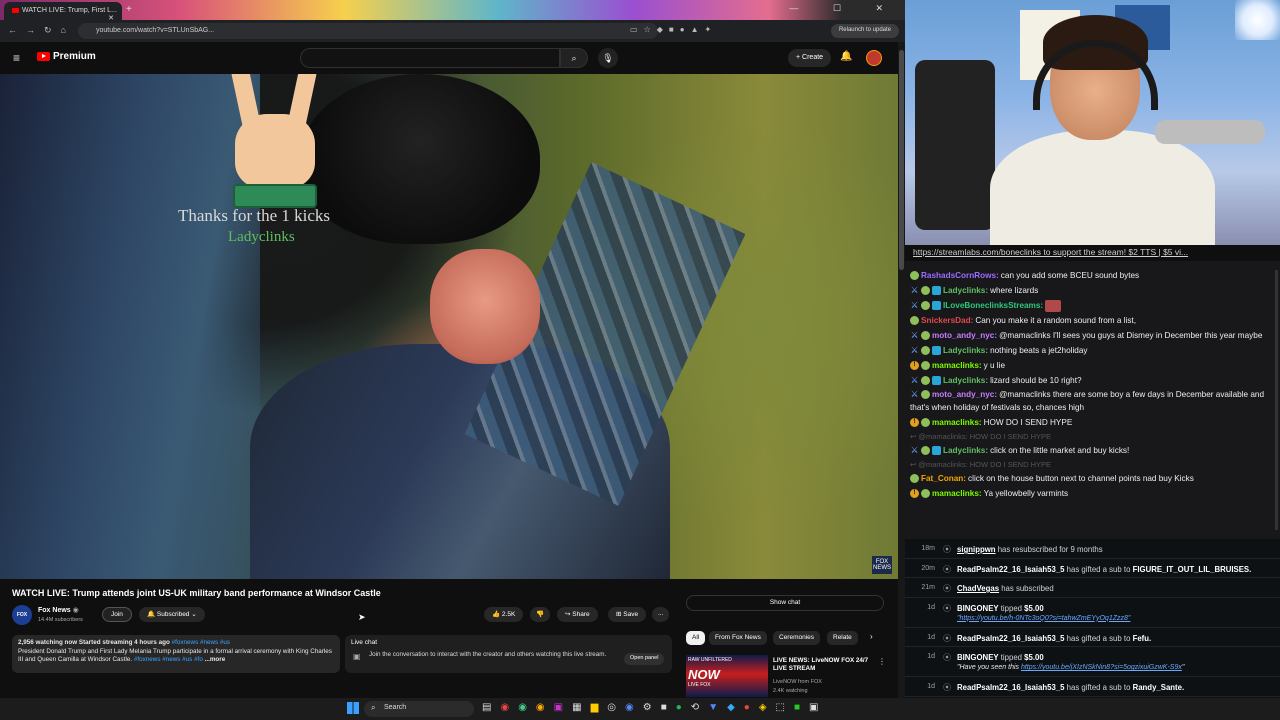 Image resolution: width=1280 pixels, height=720 pixels. I want to click on subscribed-button: 🔔 Subscribed ⌄, so click(172, 614).